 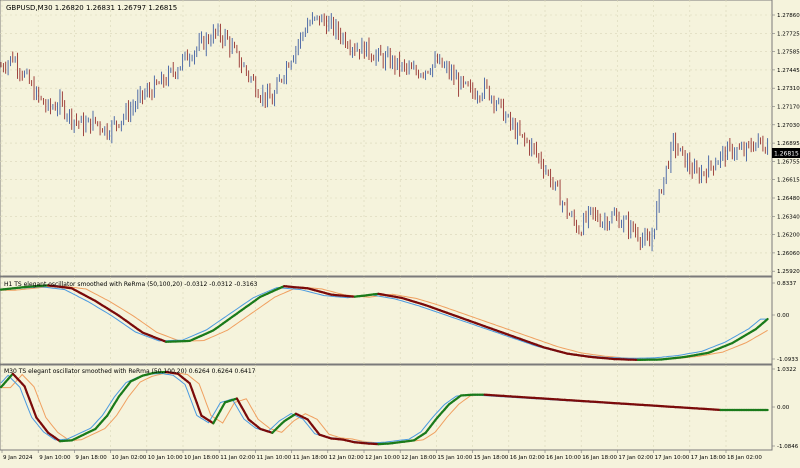 What do you see at coordinates (744, 458) in the screenshot?
I see `time-tick-label: 18 Jan 02:00` at bounding box center [744, 458].